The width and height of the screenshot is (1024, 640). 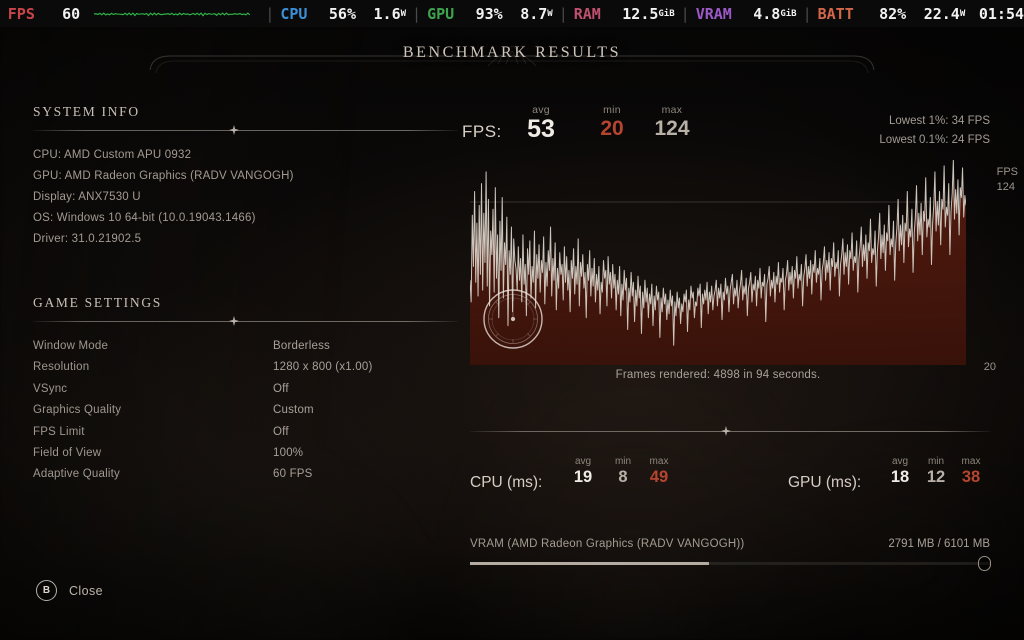 I want to click on hud-value-batt: 82%, so click(x=893, y=13).